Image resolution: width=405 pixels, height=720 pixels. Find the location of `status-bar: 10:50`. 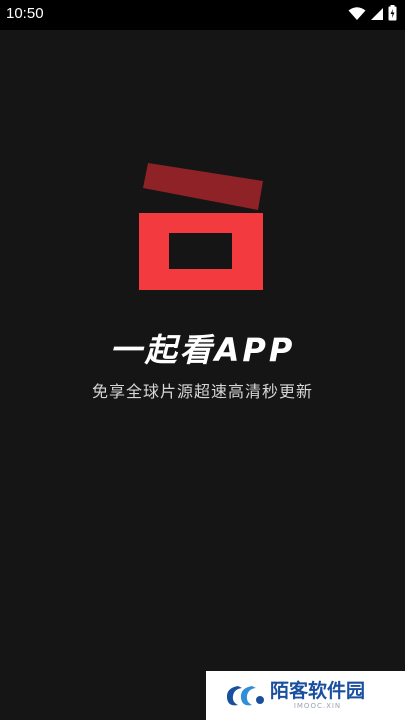

status-bar: 10:50 is located at coordinates (202, 15).